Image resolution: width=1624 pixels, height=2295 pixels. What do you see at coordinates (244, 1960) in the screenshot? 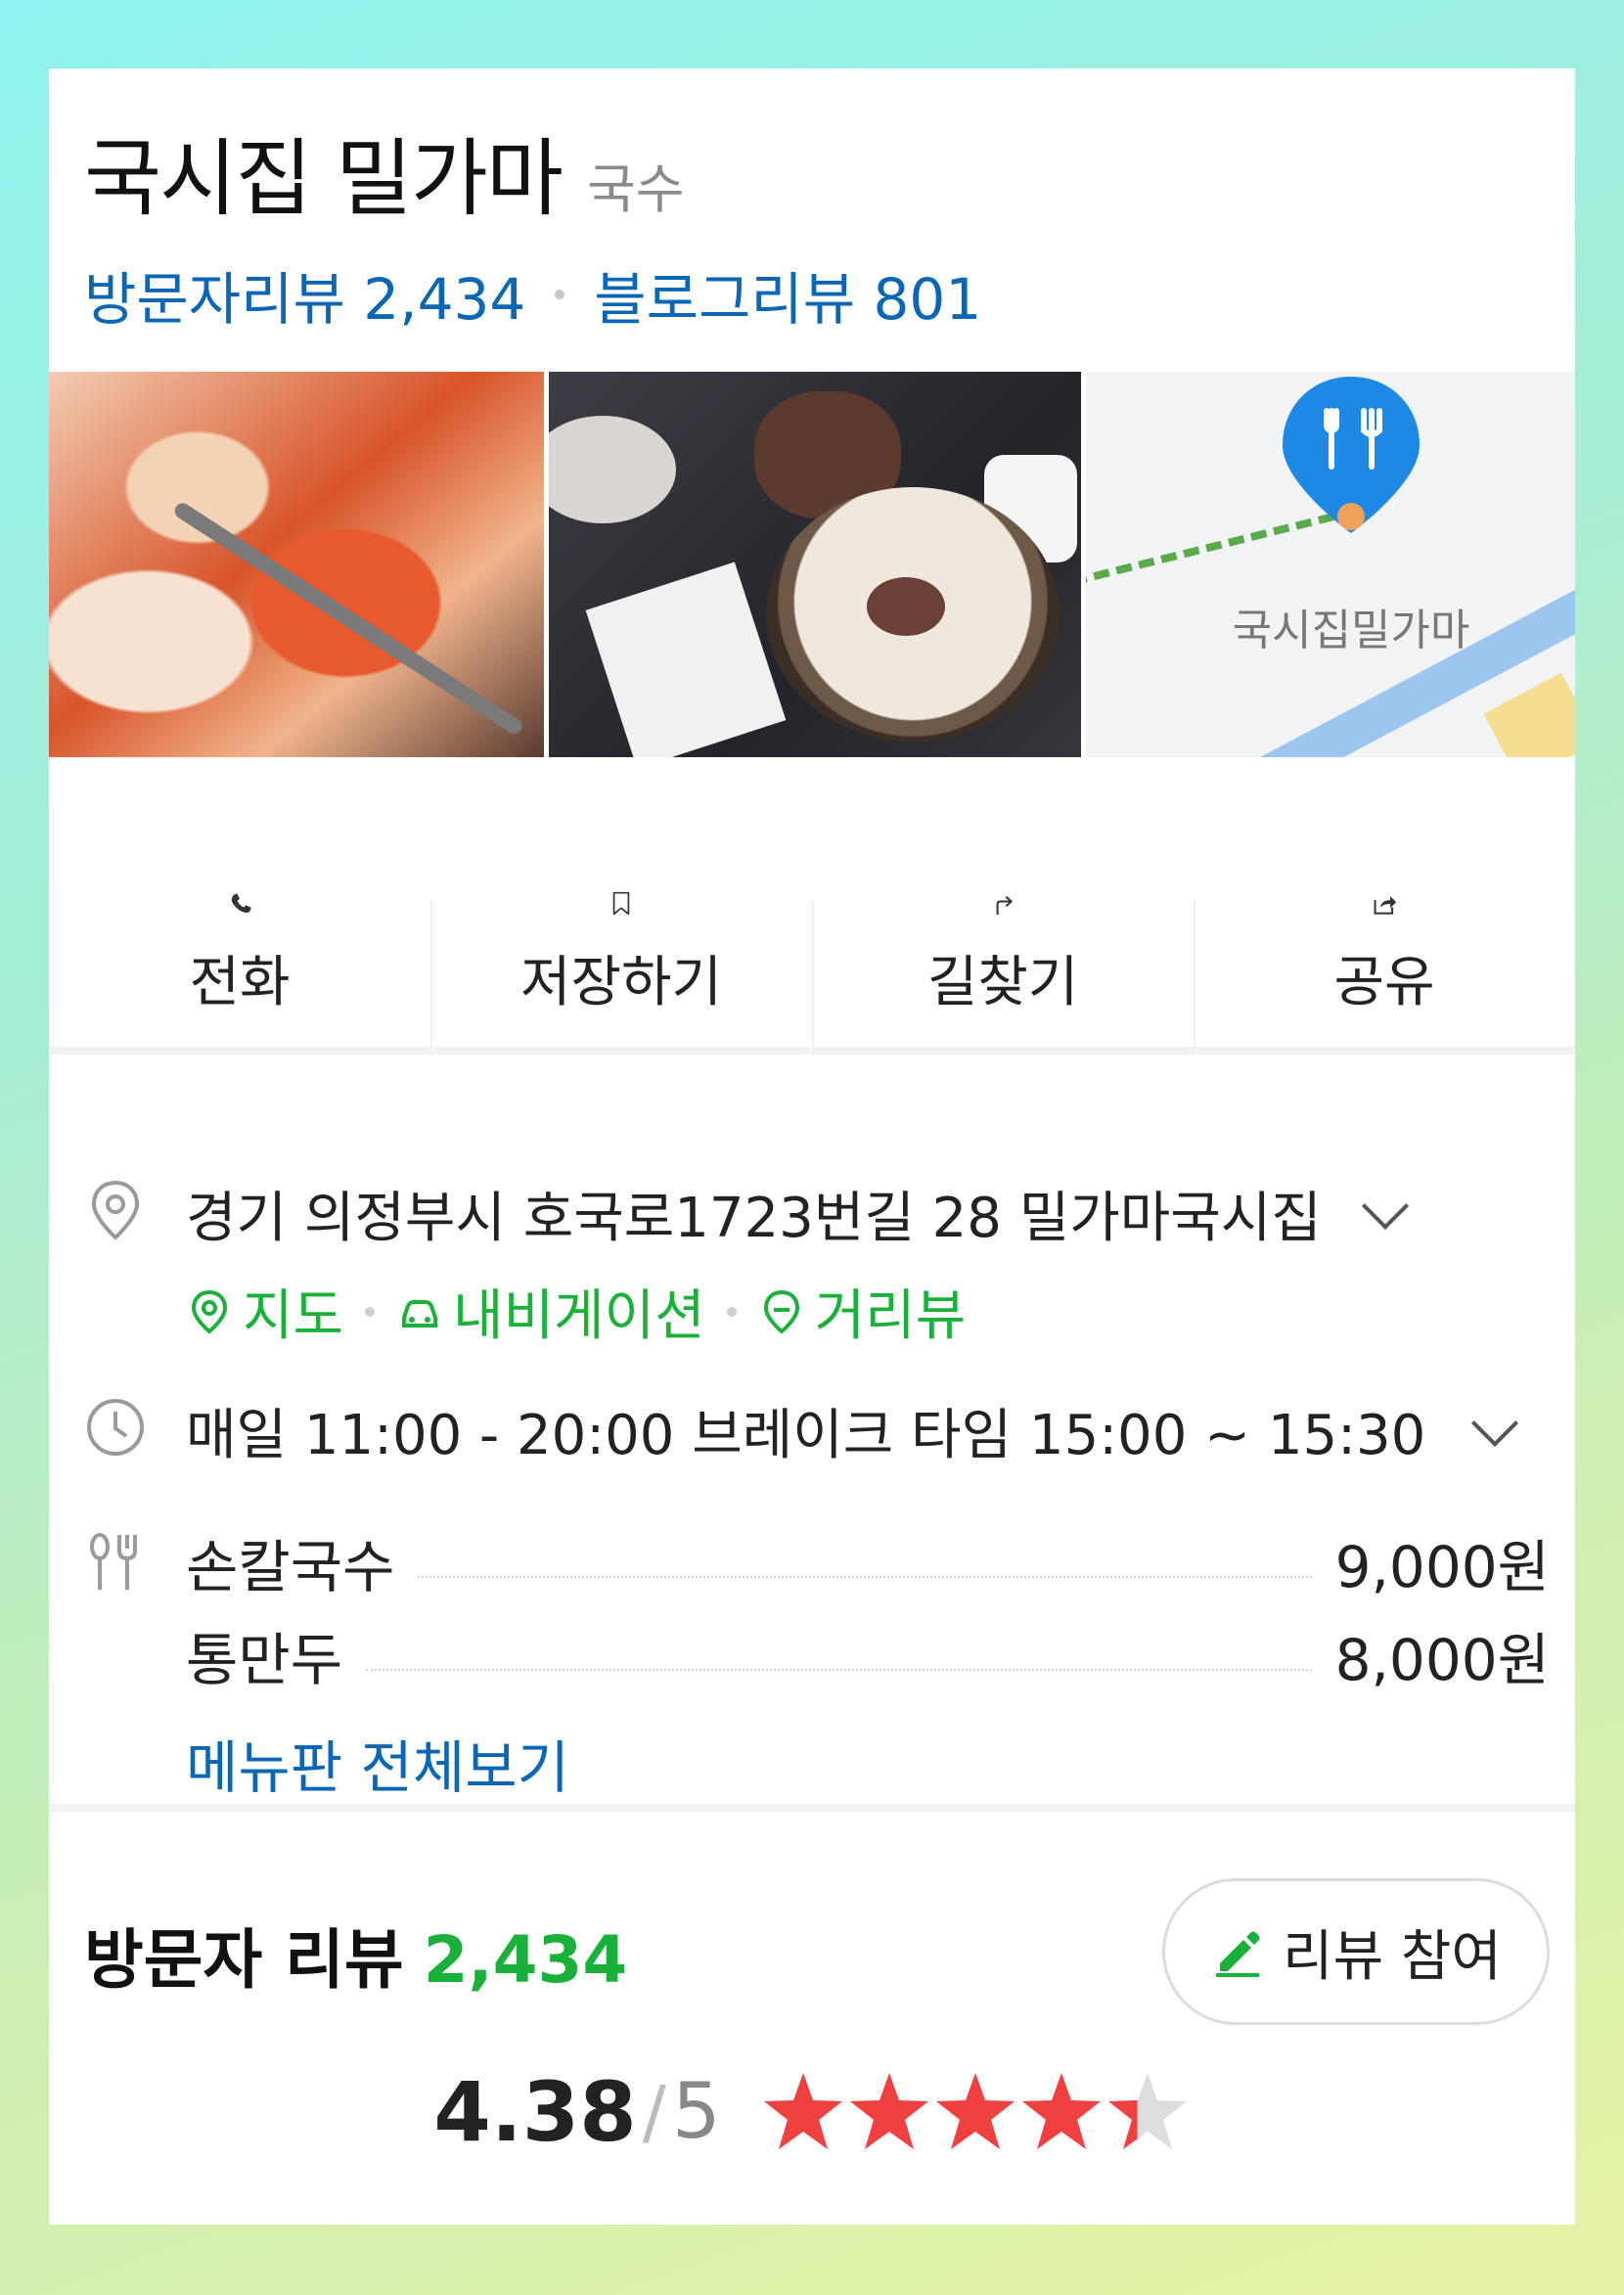
I see `visitor-review-title: 방문자 리뷰` at bounding box center [244, 1960].